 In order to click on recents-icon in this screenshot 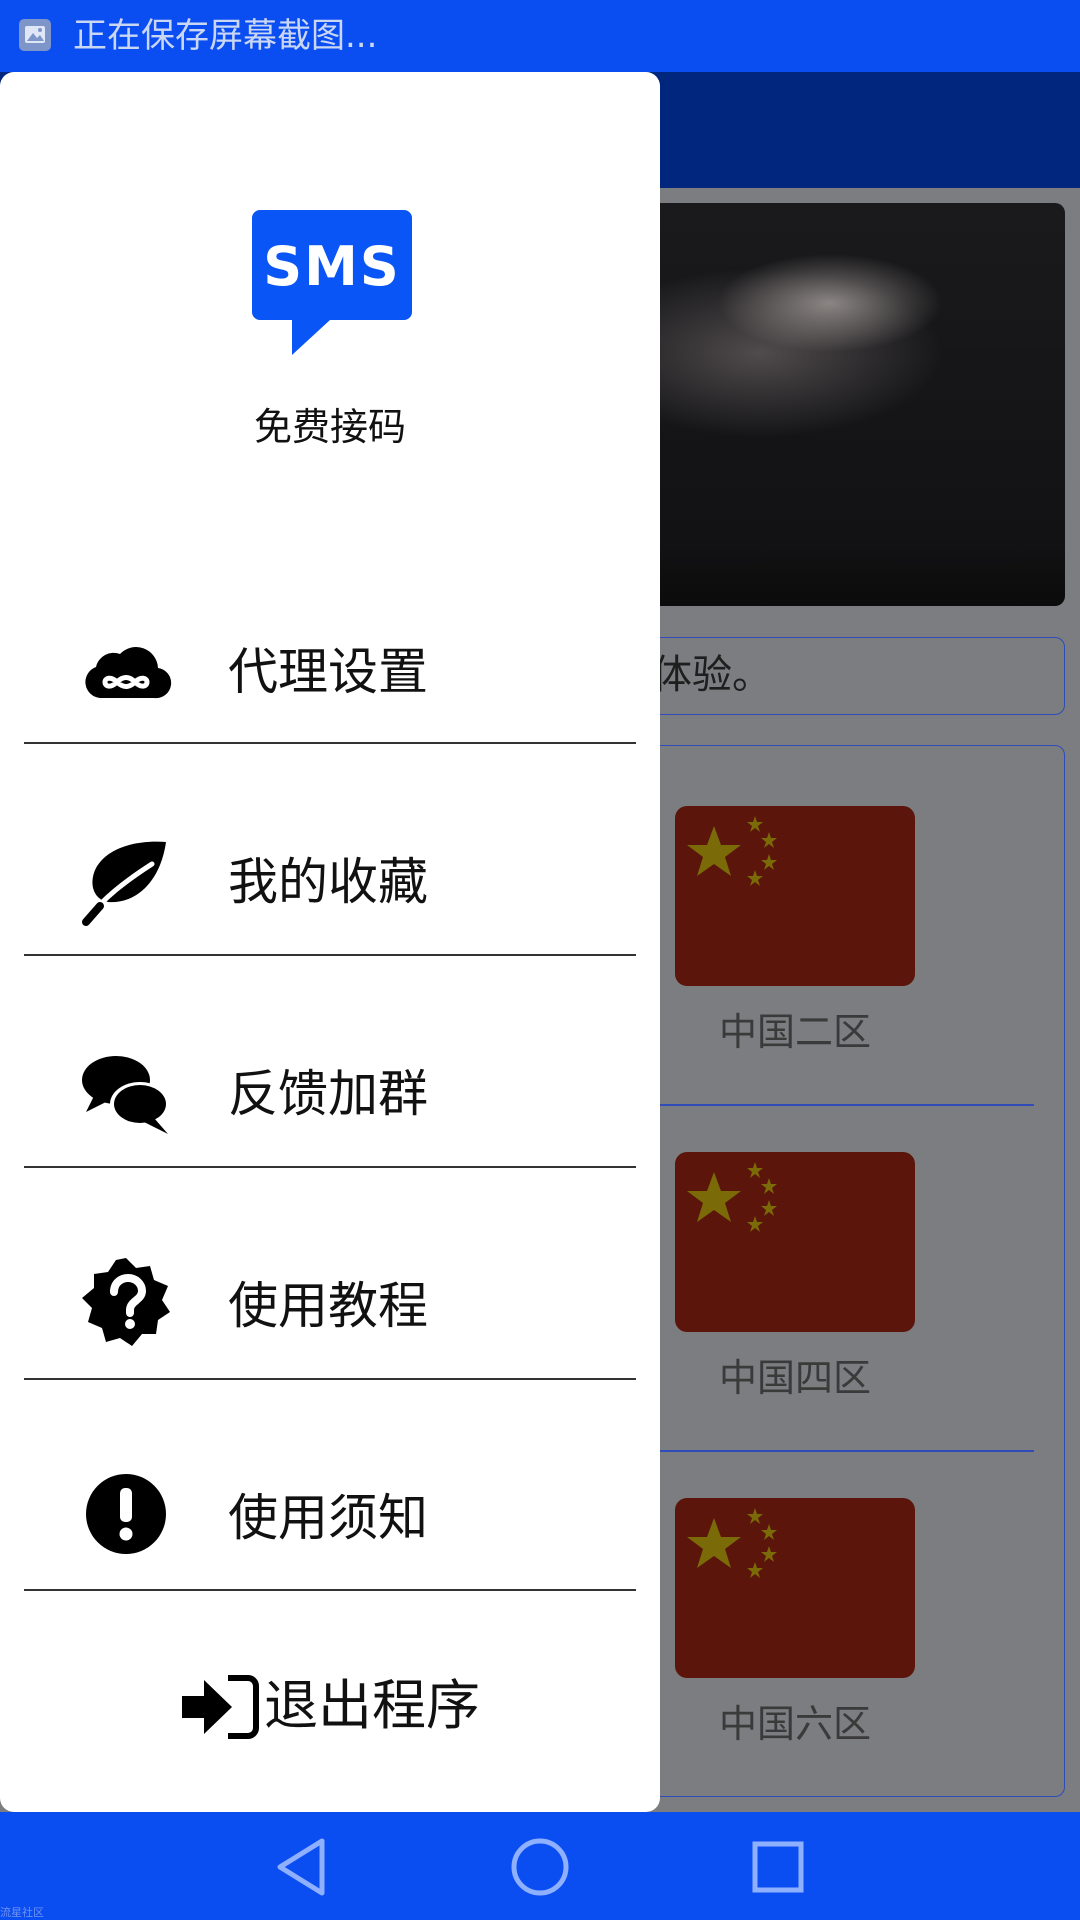, I will do `click(778, 1867)`.